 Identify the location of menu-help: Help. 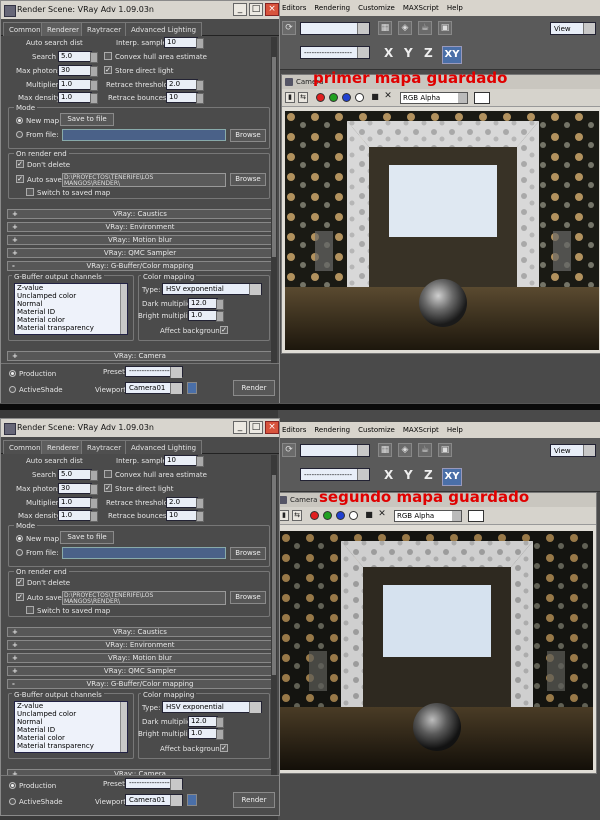
(455, 430).